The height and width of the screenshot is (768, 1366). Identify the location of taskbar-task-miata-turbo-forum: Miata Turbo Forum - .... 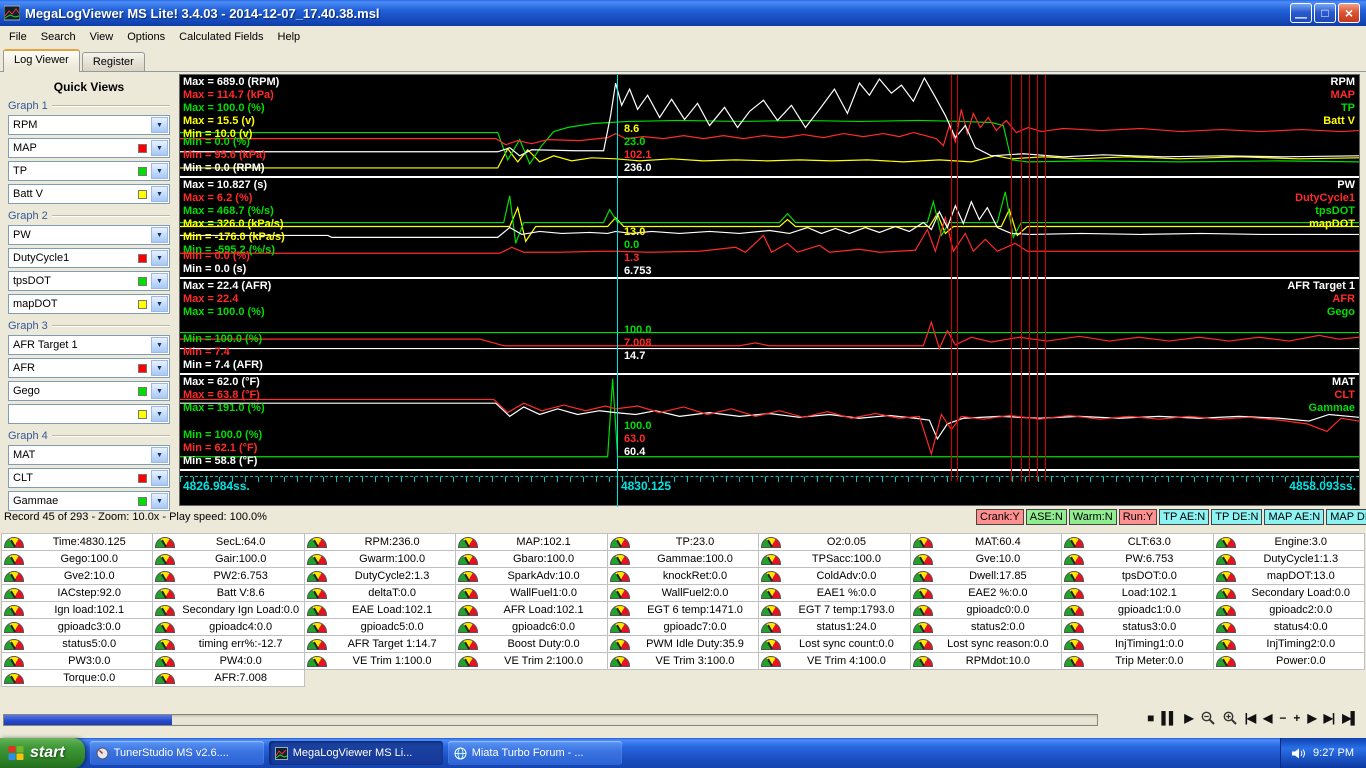
(534, 753).